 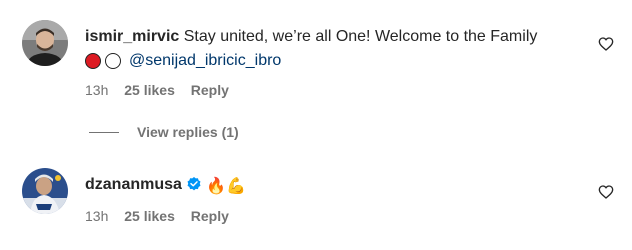 I want to click on red-circle-emoji-icon, so click(x=93, y=61).